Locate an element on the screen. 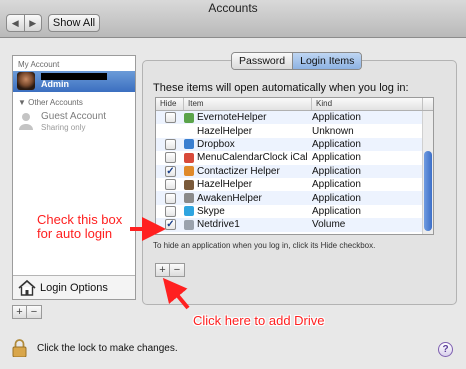  drive-icon is located at coordinates (189, 224).